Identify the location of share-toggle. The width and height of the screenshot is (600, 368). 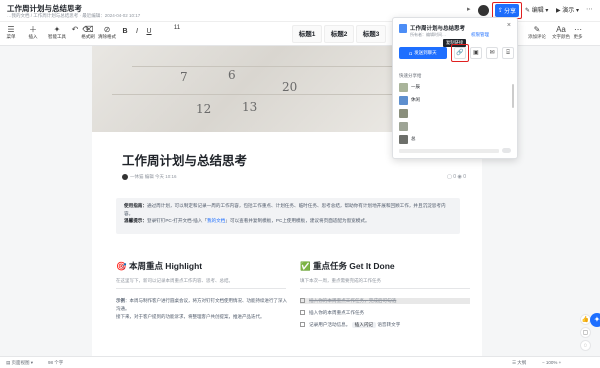
(506, 150).